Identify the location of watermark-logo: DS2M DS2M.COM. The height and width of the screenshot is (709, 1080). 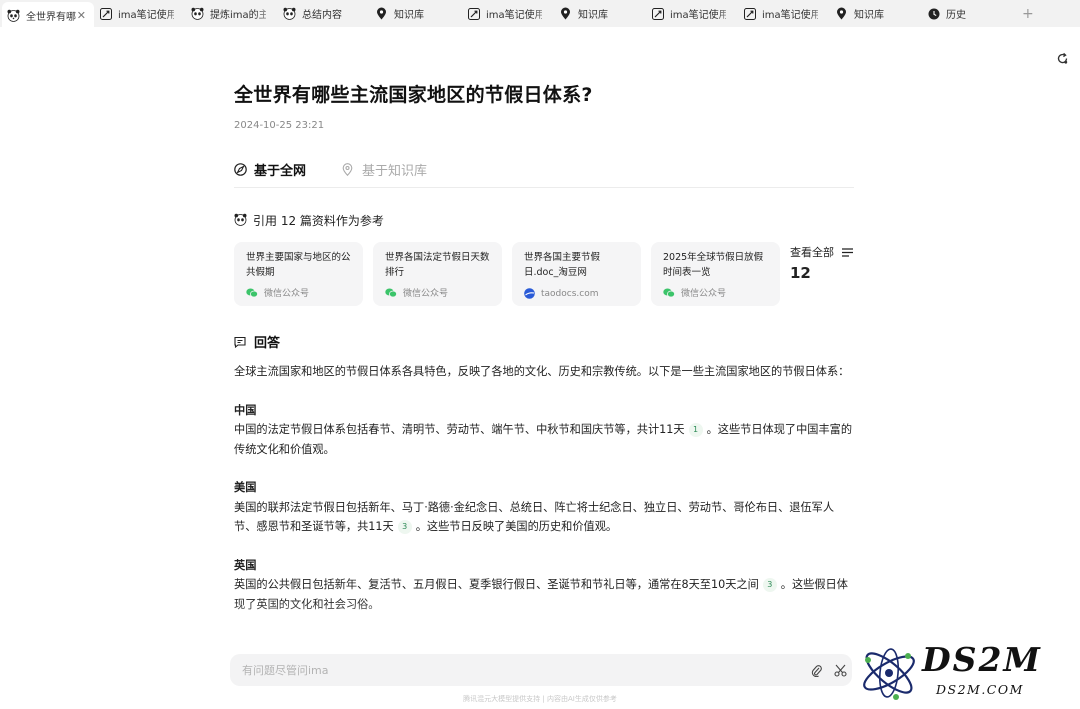
(966, 672).